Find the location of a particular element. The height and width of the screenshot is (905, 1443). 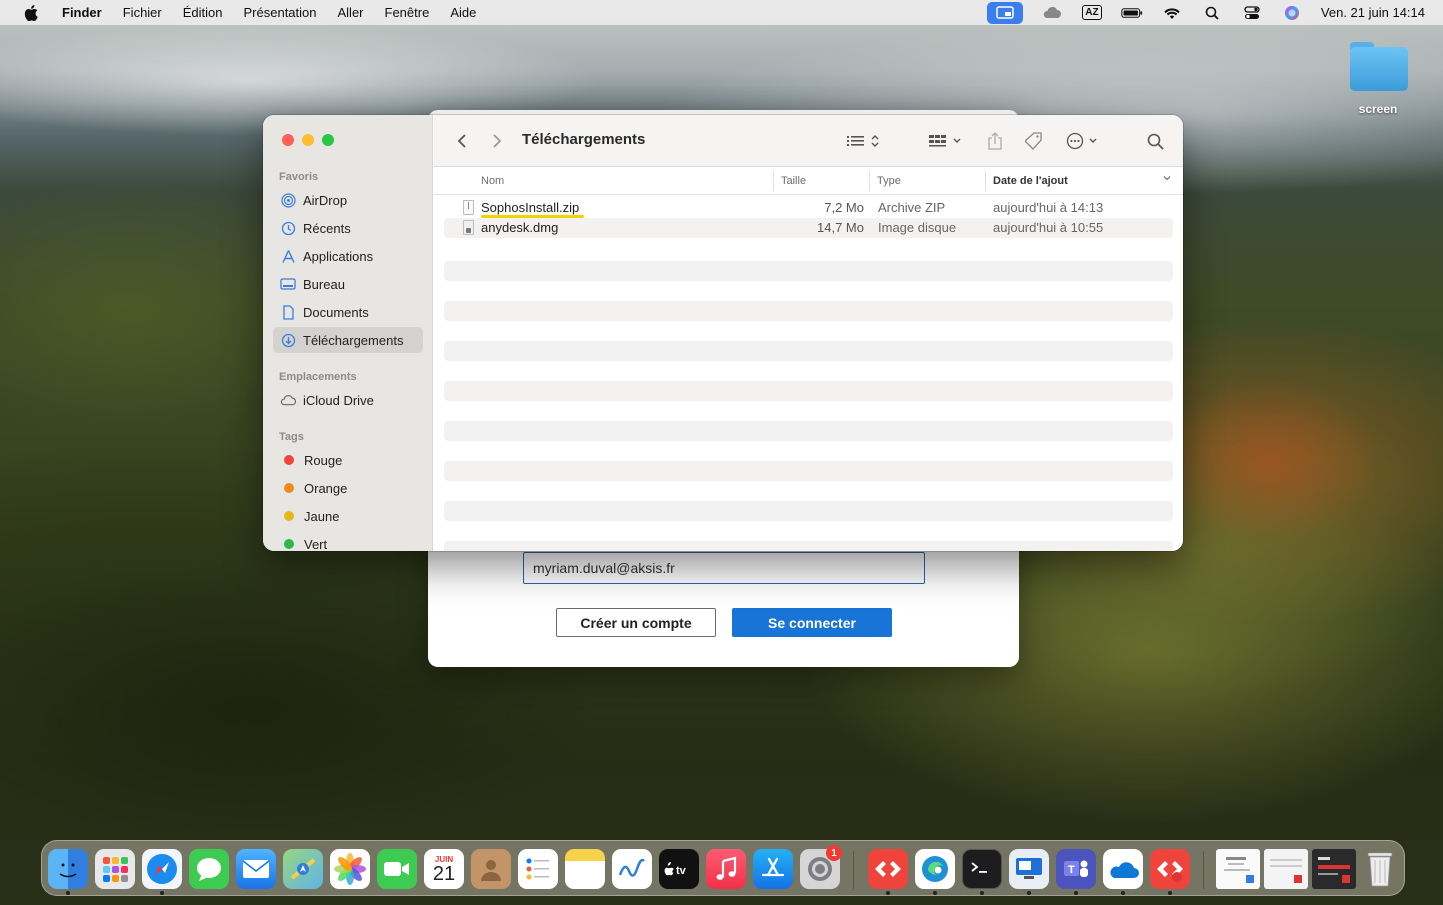

siri-icon is located at coordinates (1292, 13).